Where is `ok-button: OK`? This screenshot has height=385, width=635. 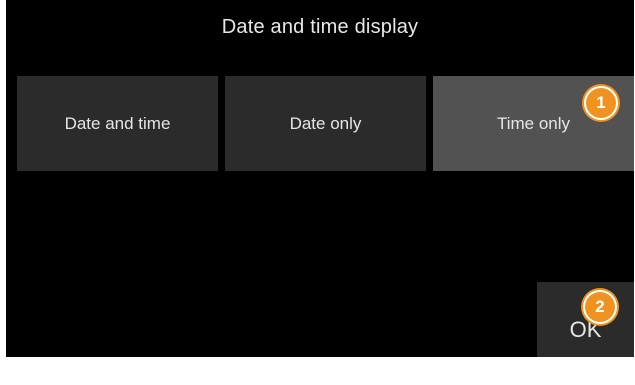
ok-button: OK is located at coordinates (585, 319).